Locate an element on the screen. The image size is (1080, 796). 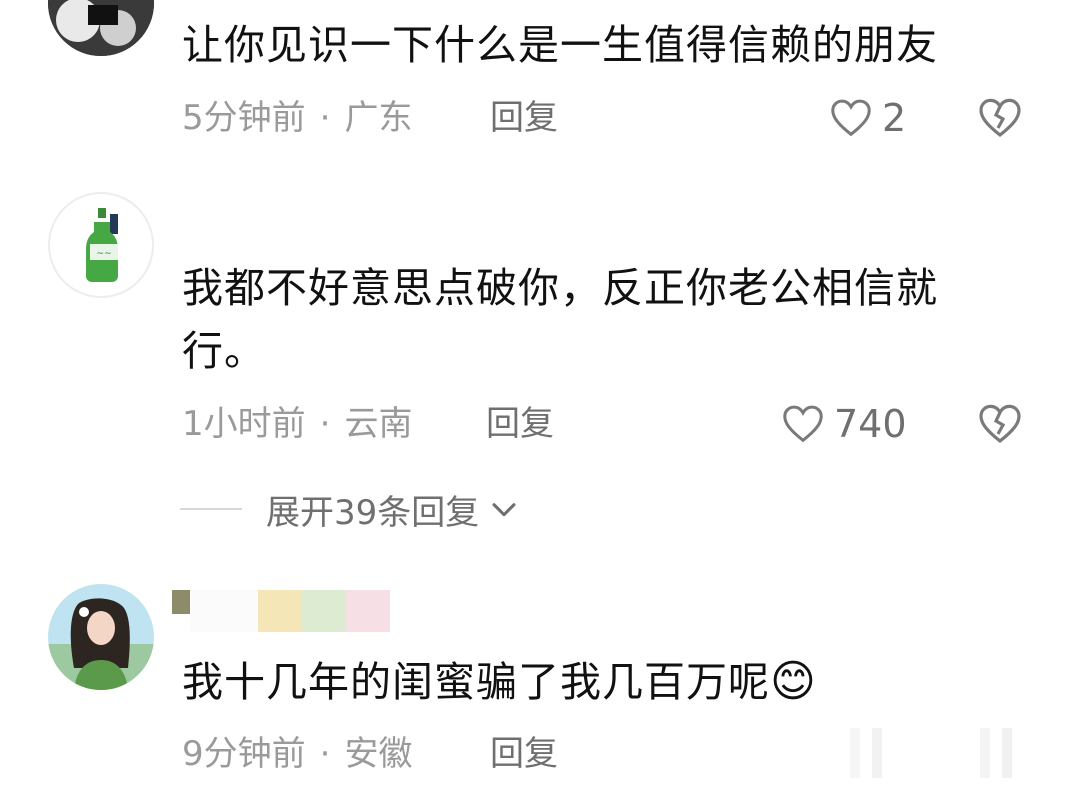
smile-emoji-icon: 😊 is located at coordinates (793, 681).